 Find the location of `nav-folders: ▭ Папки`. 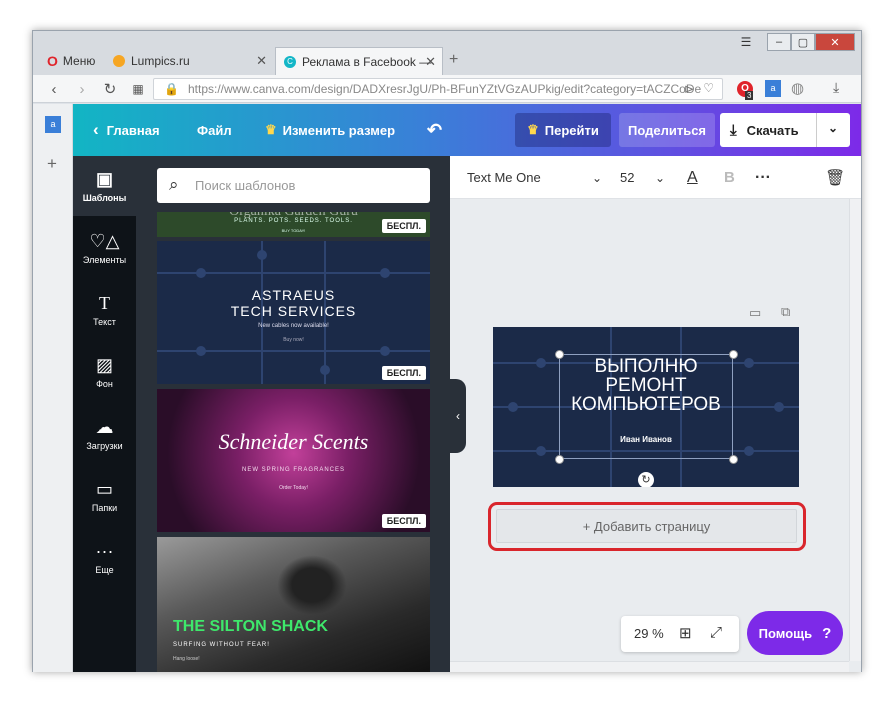

nav-folders: ▭ Папки is located at coordinates (104, 496).